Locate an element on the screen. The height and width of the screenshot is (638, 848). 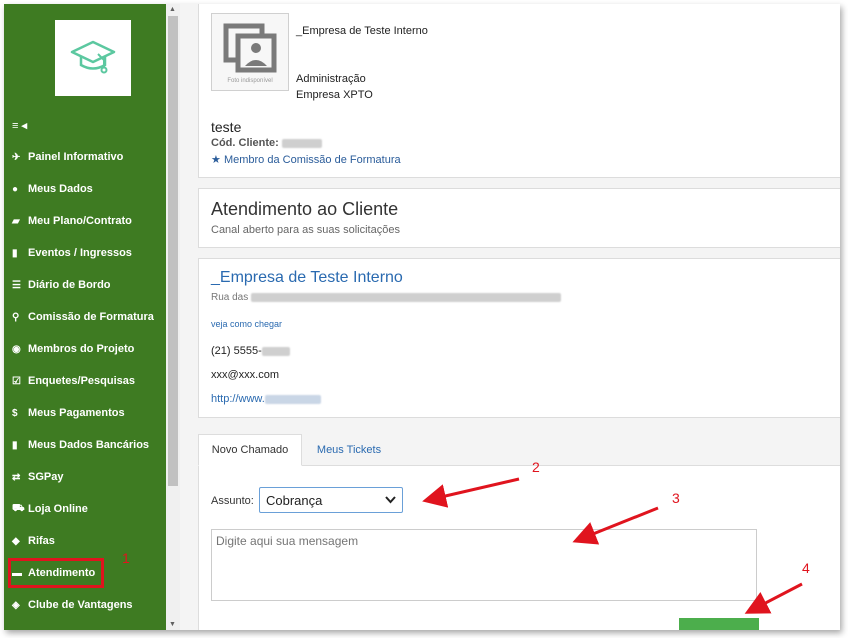
phone-prefix: (21) 5555- is located at coordinates (236, 351).